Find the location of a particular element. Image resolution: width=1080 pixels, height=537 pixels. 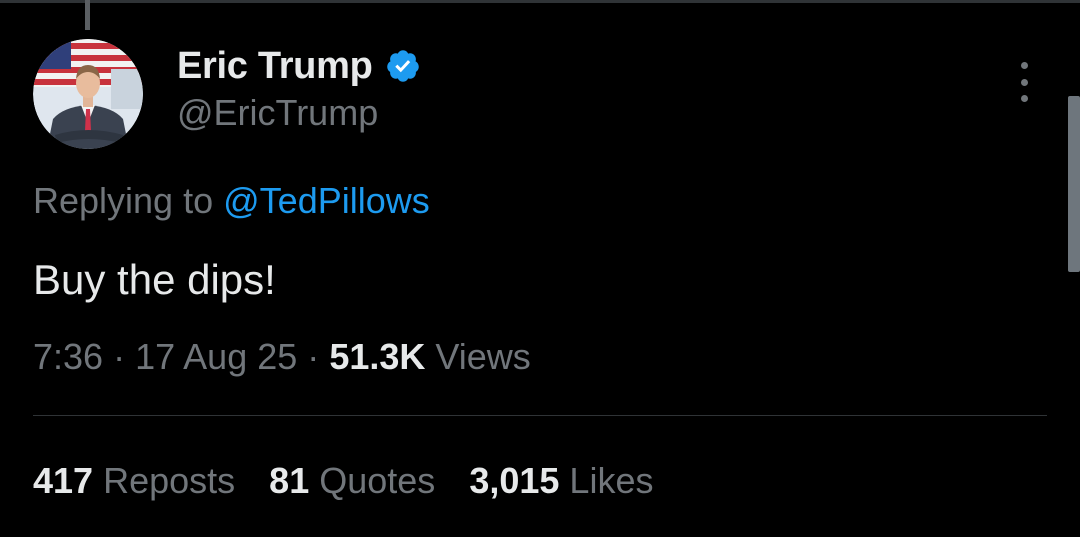

views-count: 51.3K is located at coordinates (377, 356).